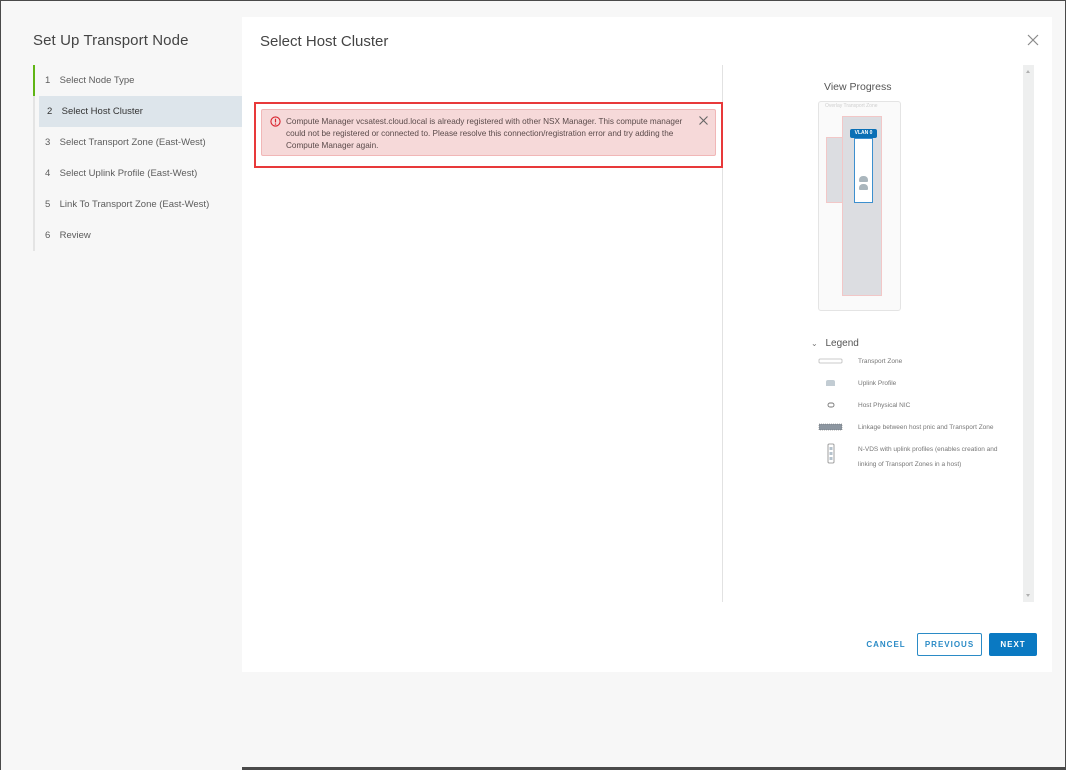 This screenshot has height=770, width=1066. I want to click on next-button: NEXT, so click(1013, 644).